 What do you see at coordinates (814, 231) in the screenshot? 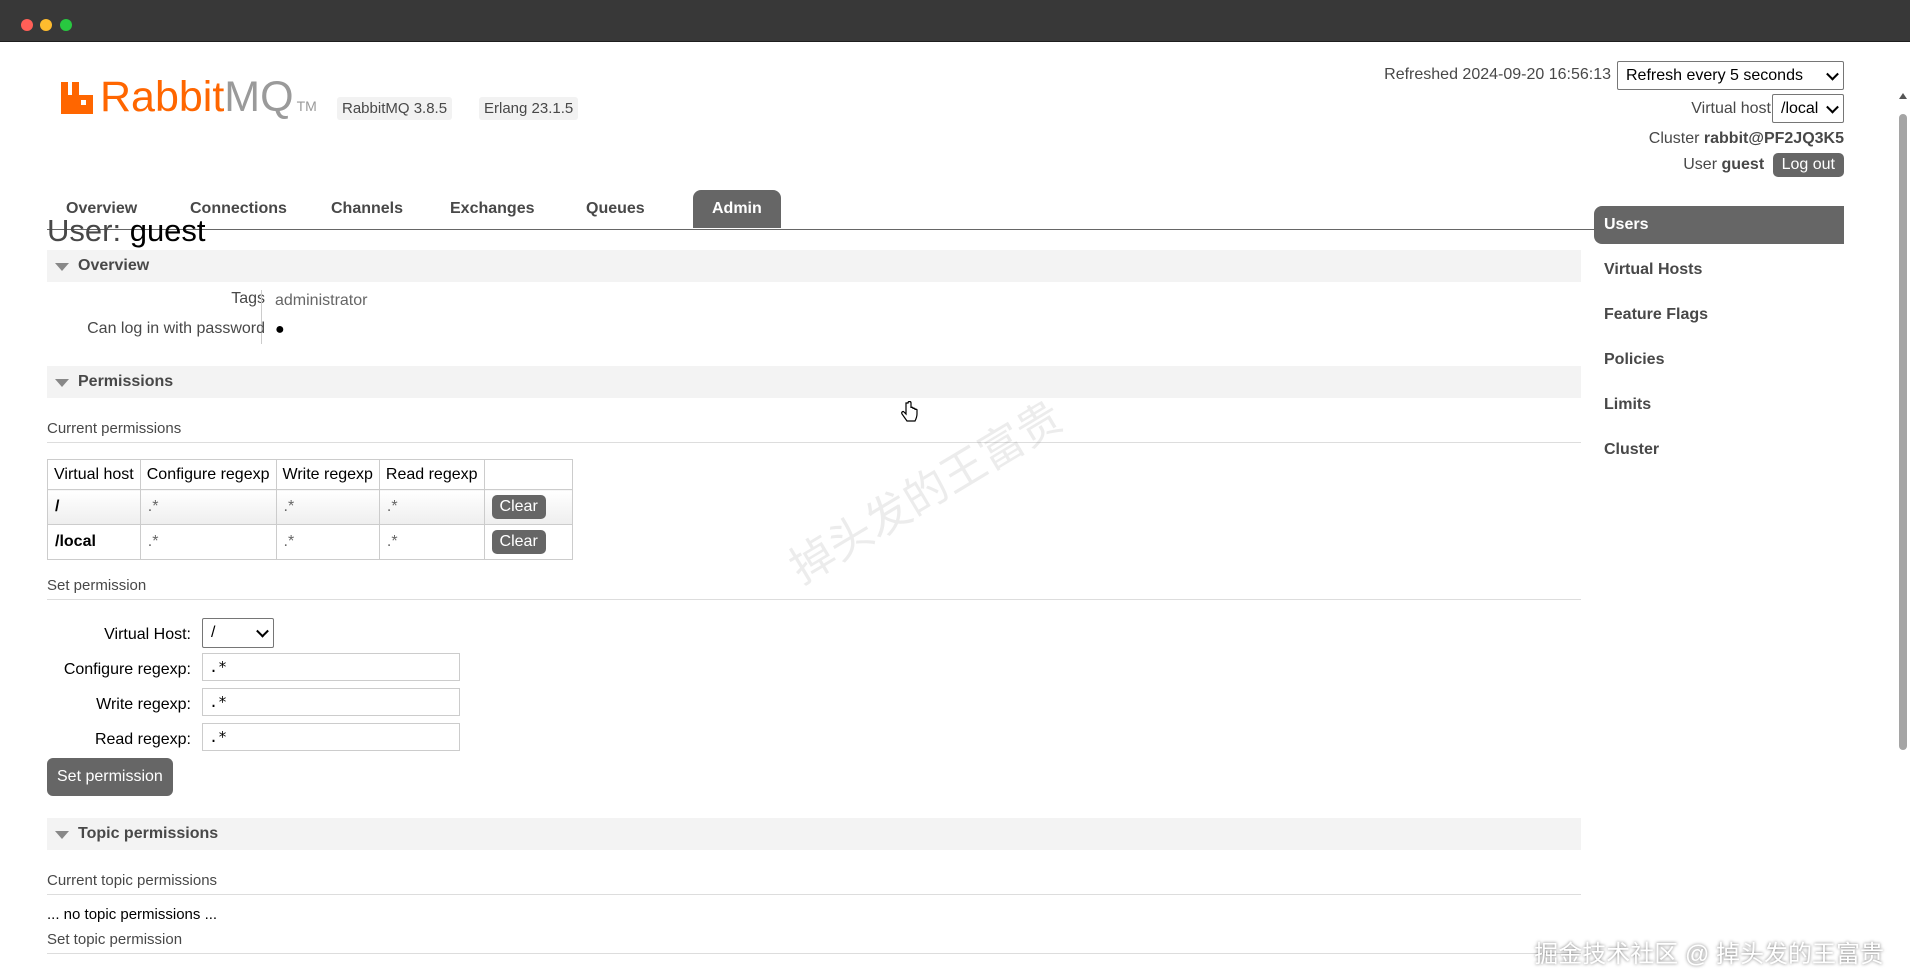
I see `page-title: User: guest` at bounding box center [814, 231].